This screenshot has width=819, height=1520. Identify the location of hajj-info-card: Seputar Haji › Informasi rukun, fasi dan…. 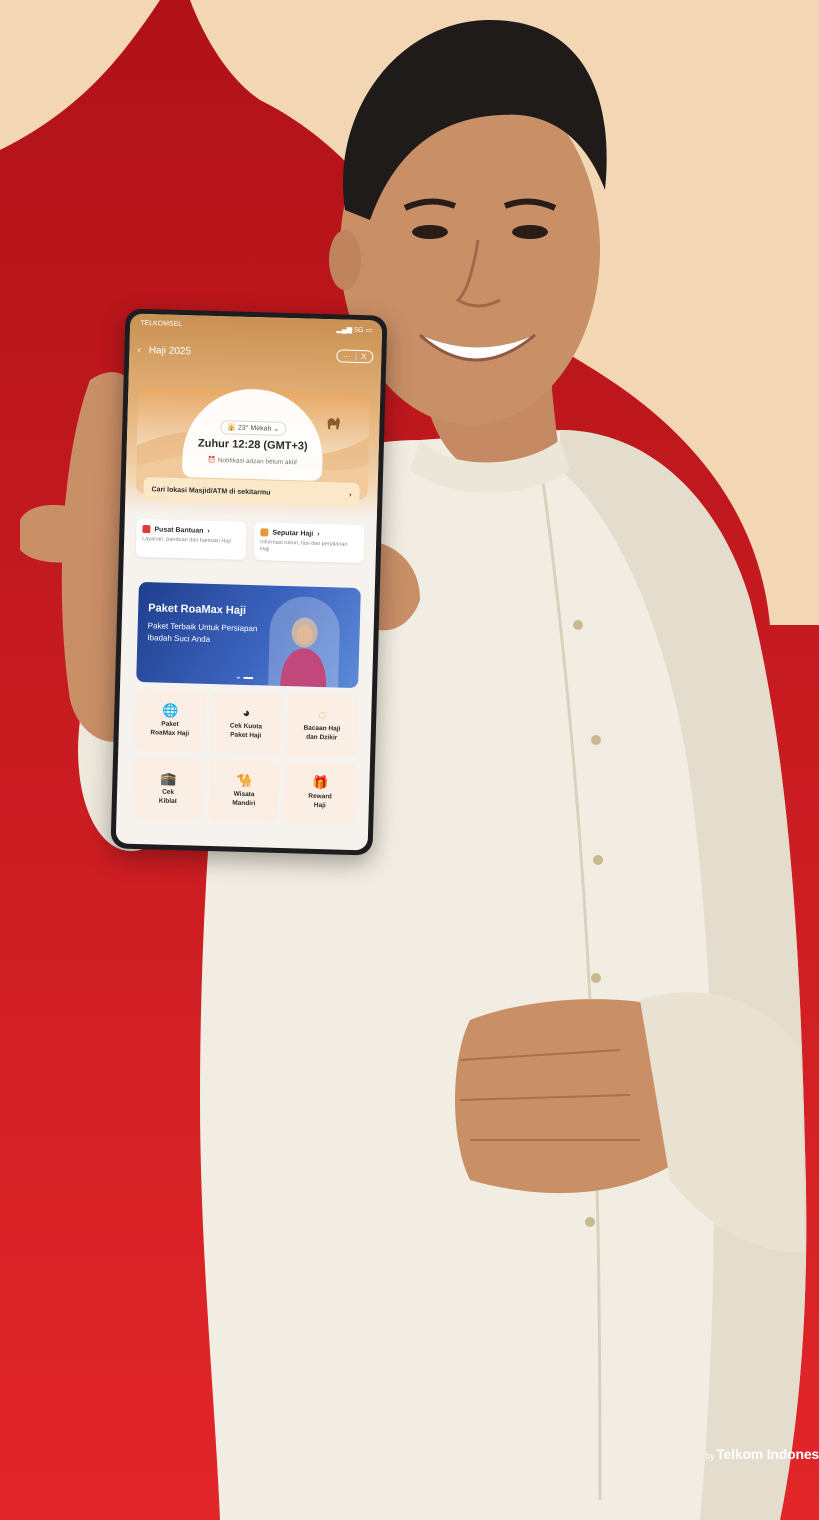
(309, 543).